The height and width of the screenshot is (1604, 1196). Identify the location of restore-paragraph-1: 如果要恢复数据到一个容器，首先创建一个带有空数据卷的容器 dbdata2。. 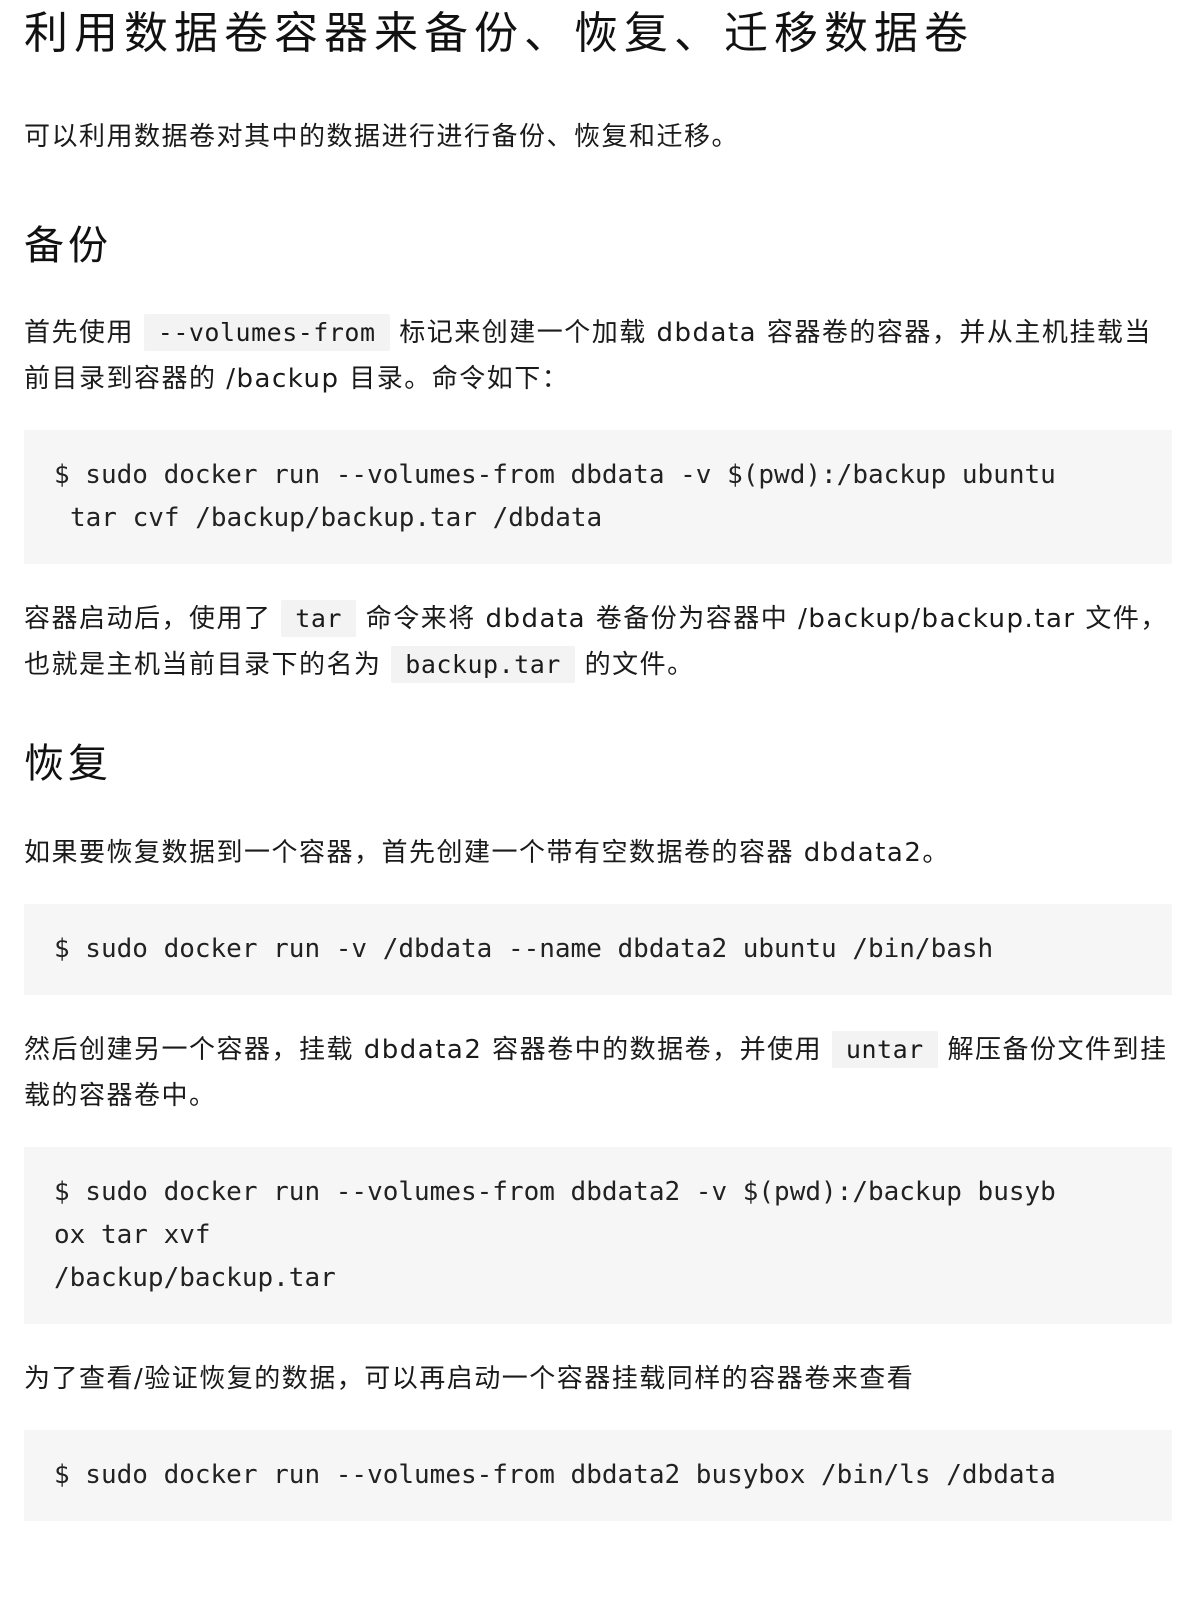
(487, 853).